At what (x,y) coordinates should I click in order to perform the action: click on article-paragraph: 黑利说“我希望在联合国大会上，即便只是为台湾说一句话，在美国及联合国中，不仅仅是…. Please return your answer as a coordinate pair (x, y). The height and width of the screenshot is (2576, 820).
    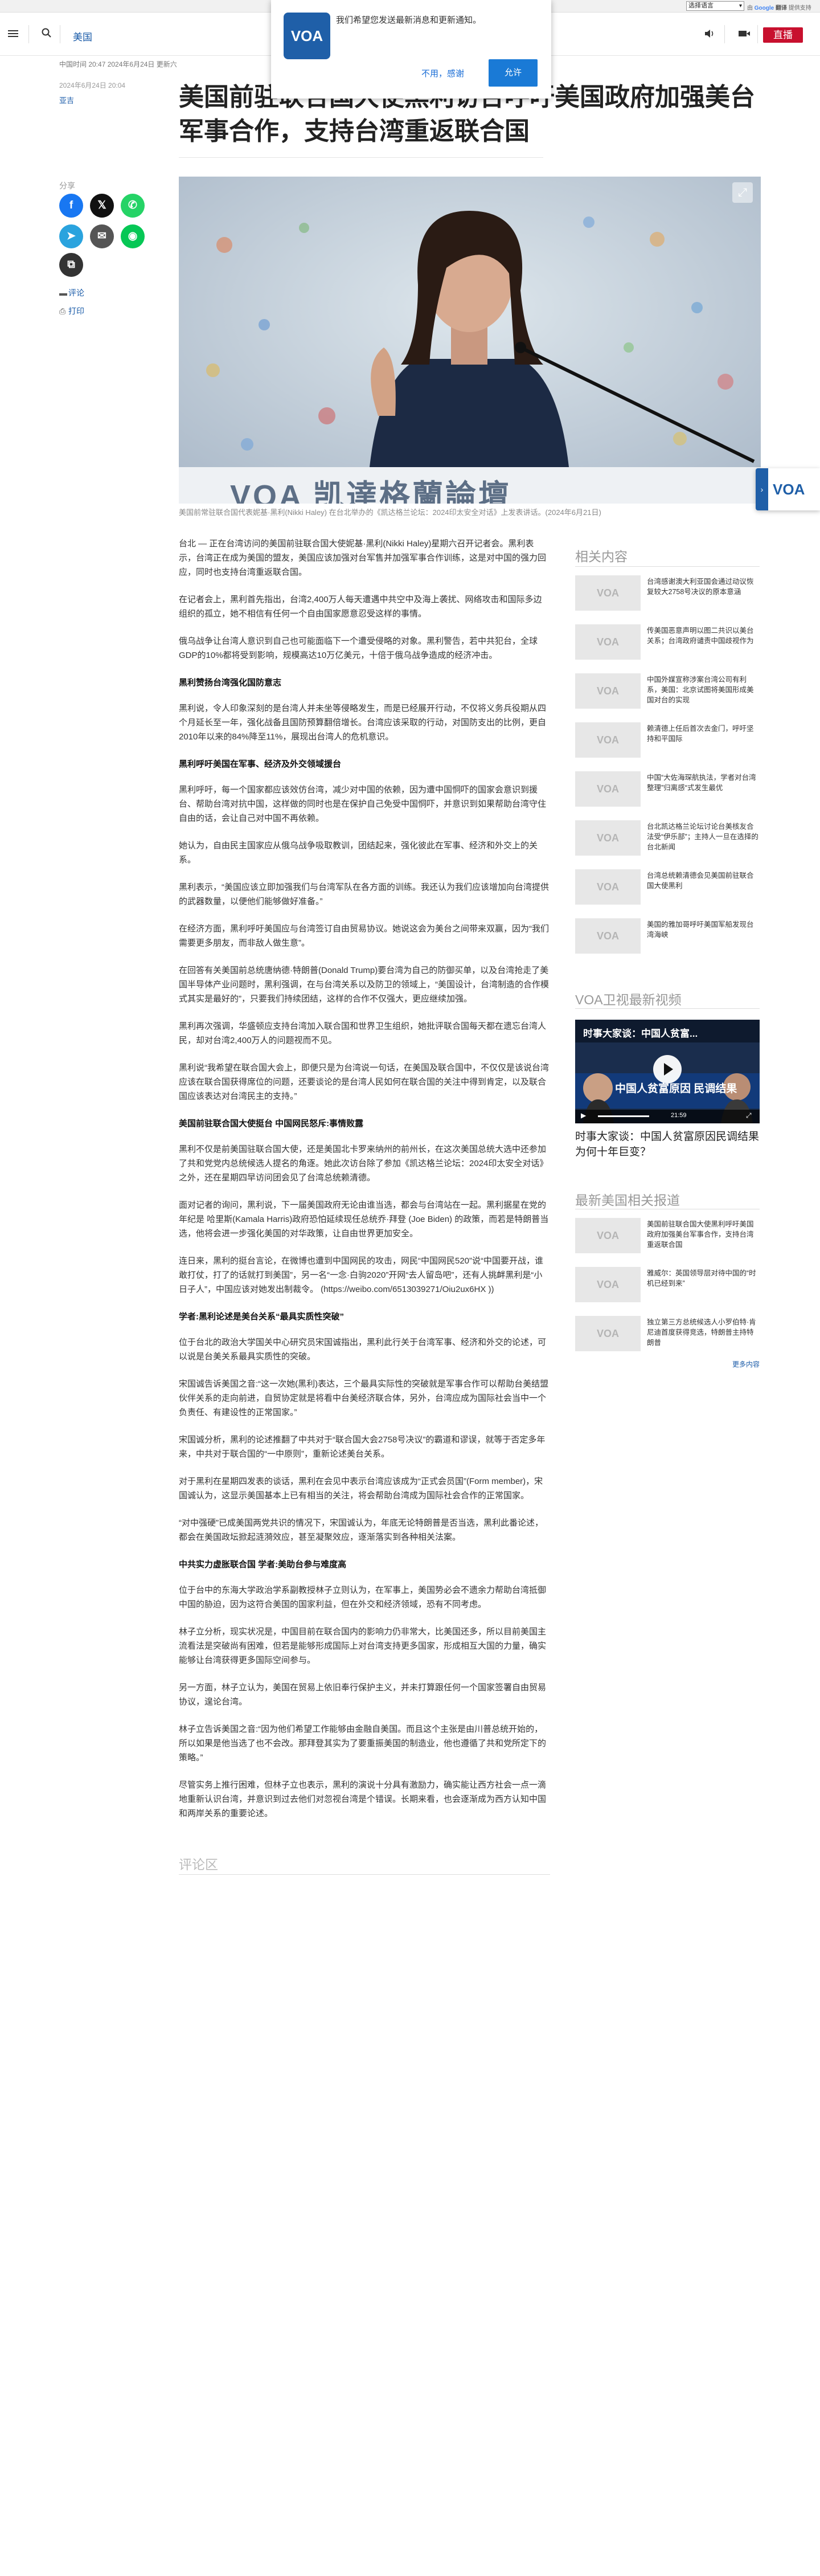
    Looking at the image, I should click on (364, 1082).